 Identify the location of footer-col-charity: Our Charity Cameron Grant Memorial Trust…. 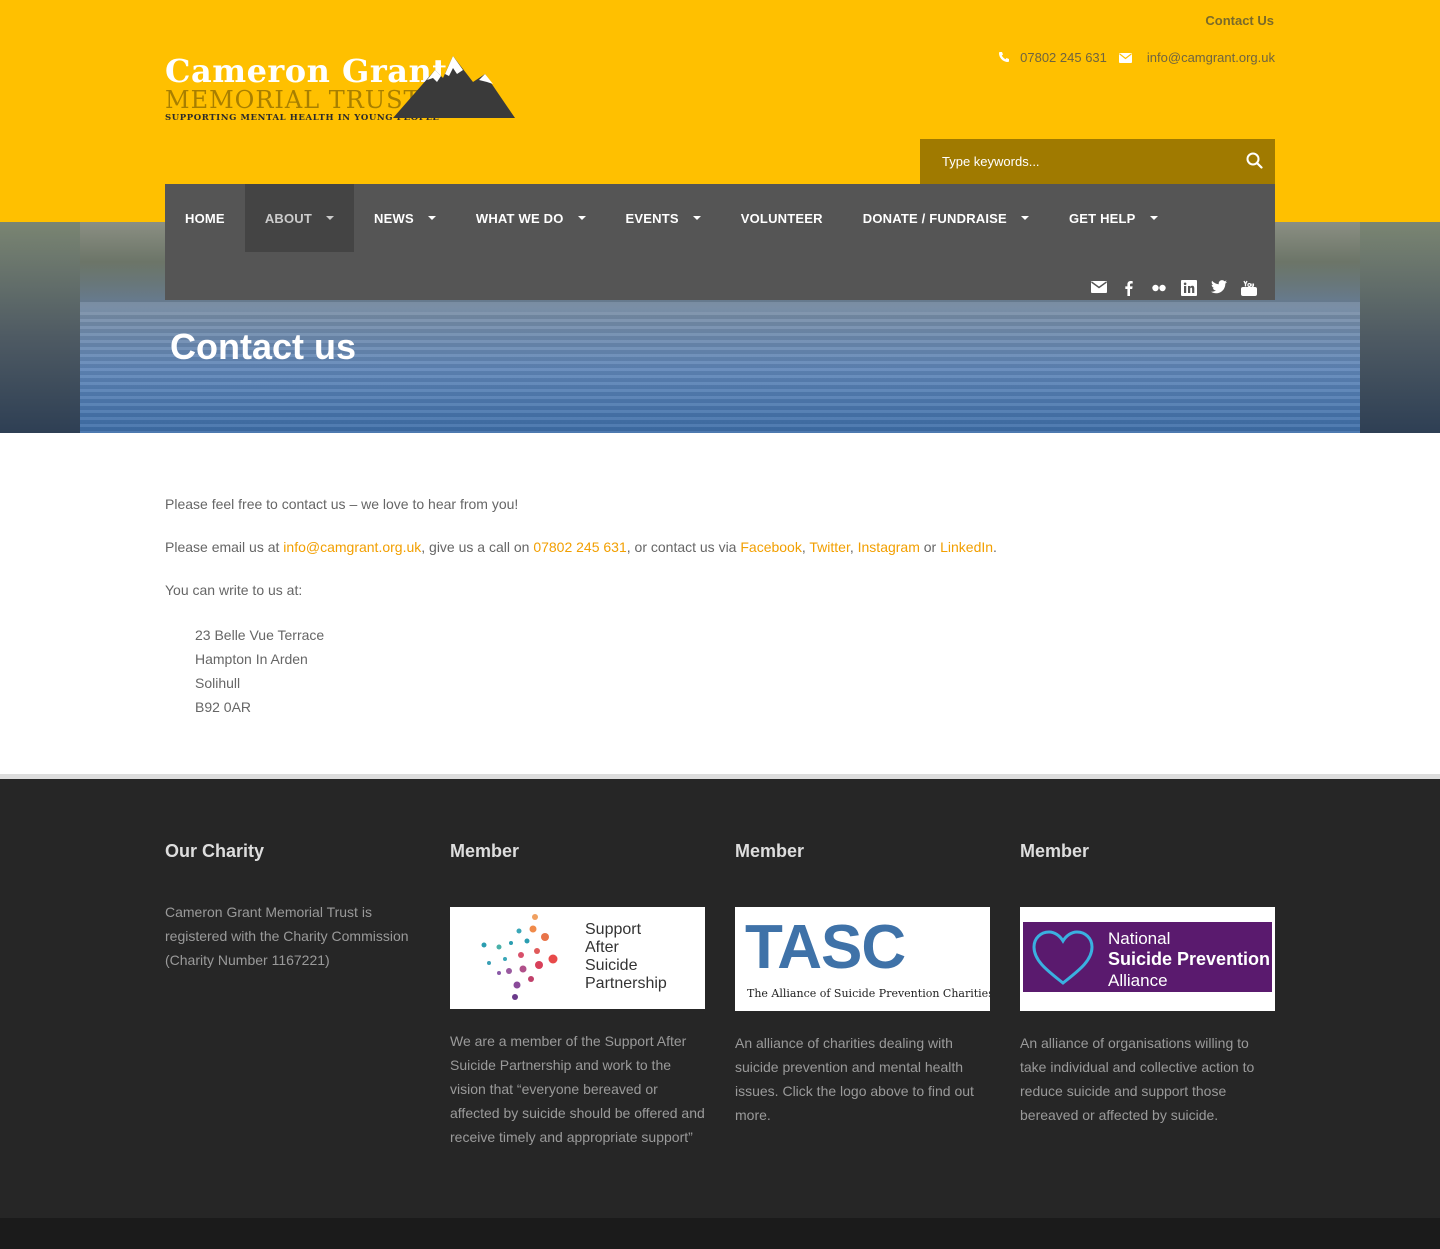
(292, 906).